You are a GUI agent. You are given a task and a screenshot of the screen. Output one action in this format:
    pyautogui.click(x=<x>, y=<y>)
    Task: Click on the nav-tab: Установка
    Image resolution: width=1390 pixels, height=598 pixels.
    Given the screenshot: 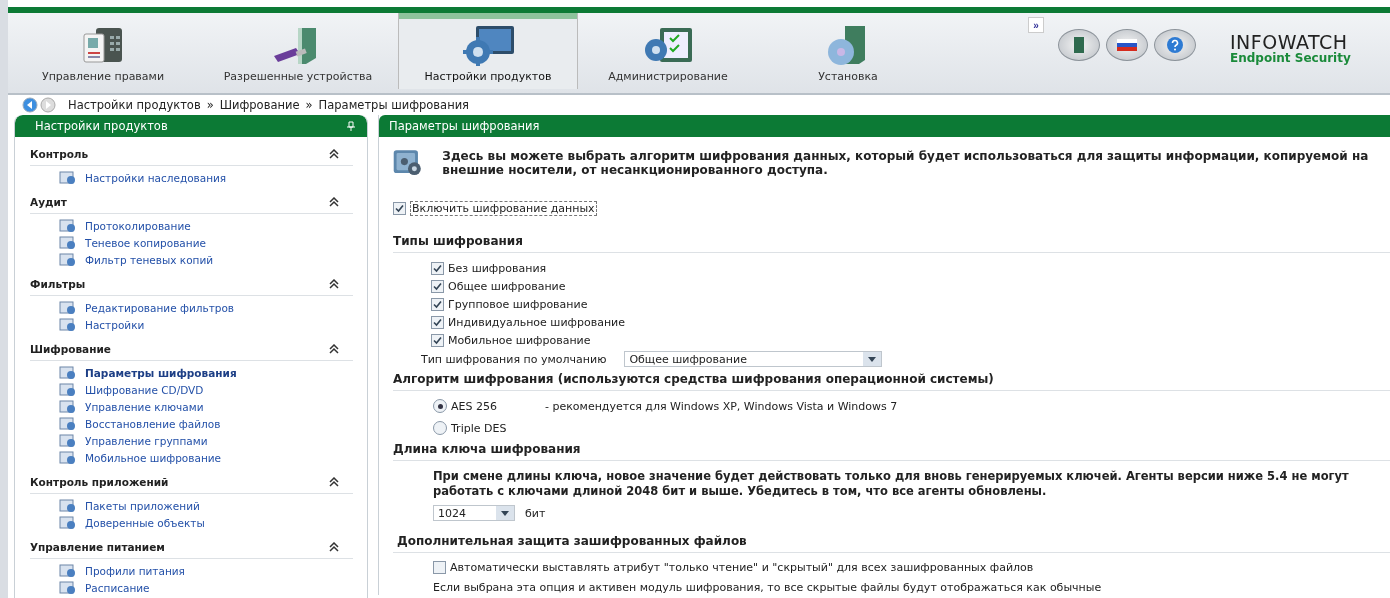 What is the action you would take?
    pyautogui.click(x=848, y=51)
    